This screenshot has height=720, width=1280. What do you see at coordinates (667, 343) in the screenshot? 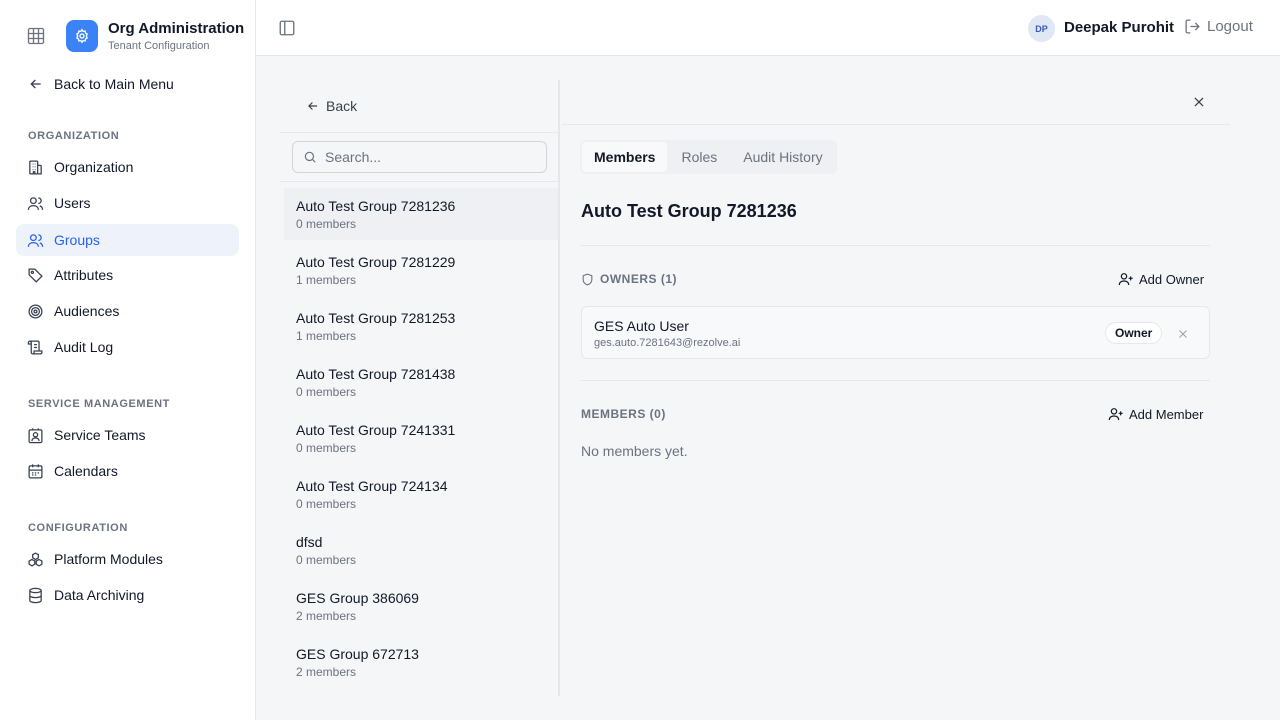
I see `owner-email: ges.auto.7281643@rezolve.ai` at bounding box center [667, 343].